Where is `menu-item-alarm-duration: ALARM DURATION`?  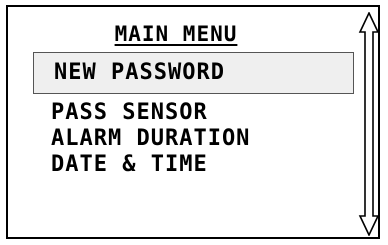
menu-item-alarm-duration: ALARM DURATION is located at coordinates (150, 139).